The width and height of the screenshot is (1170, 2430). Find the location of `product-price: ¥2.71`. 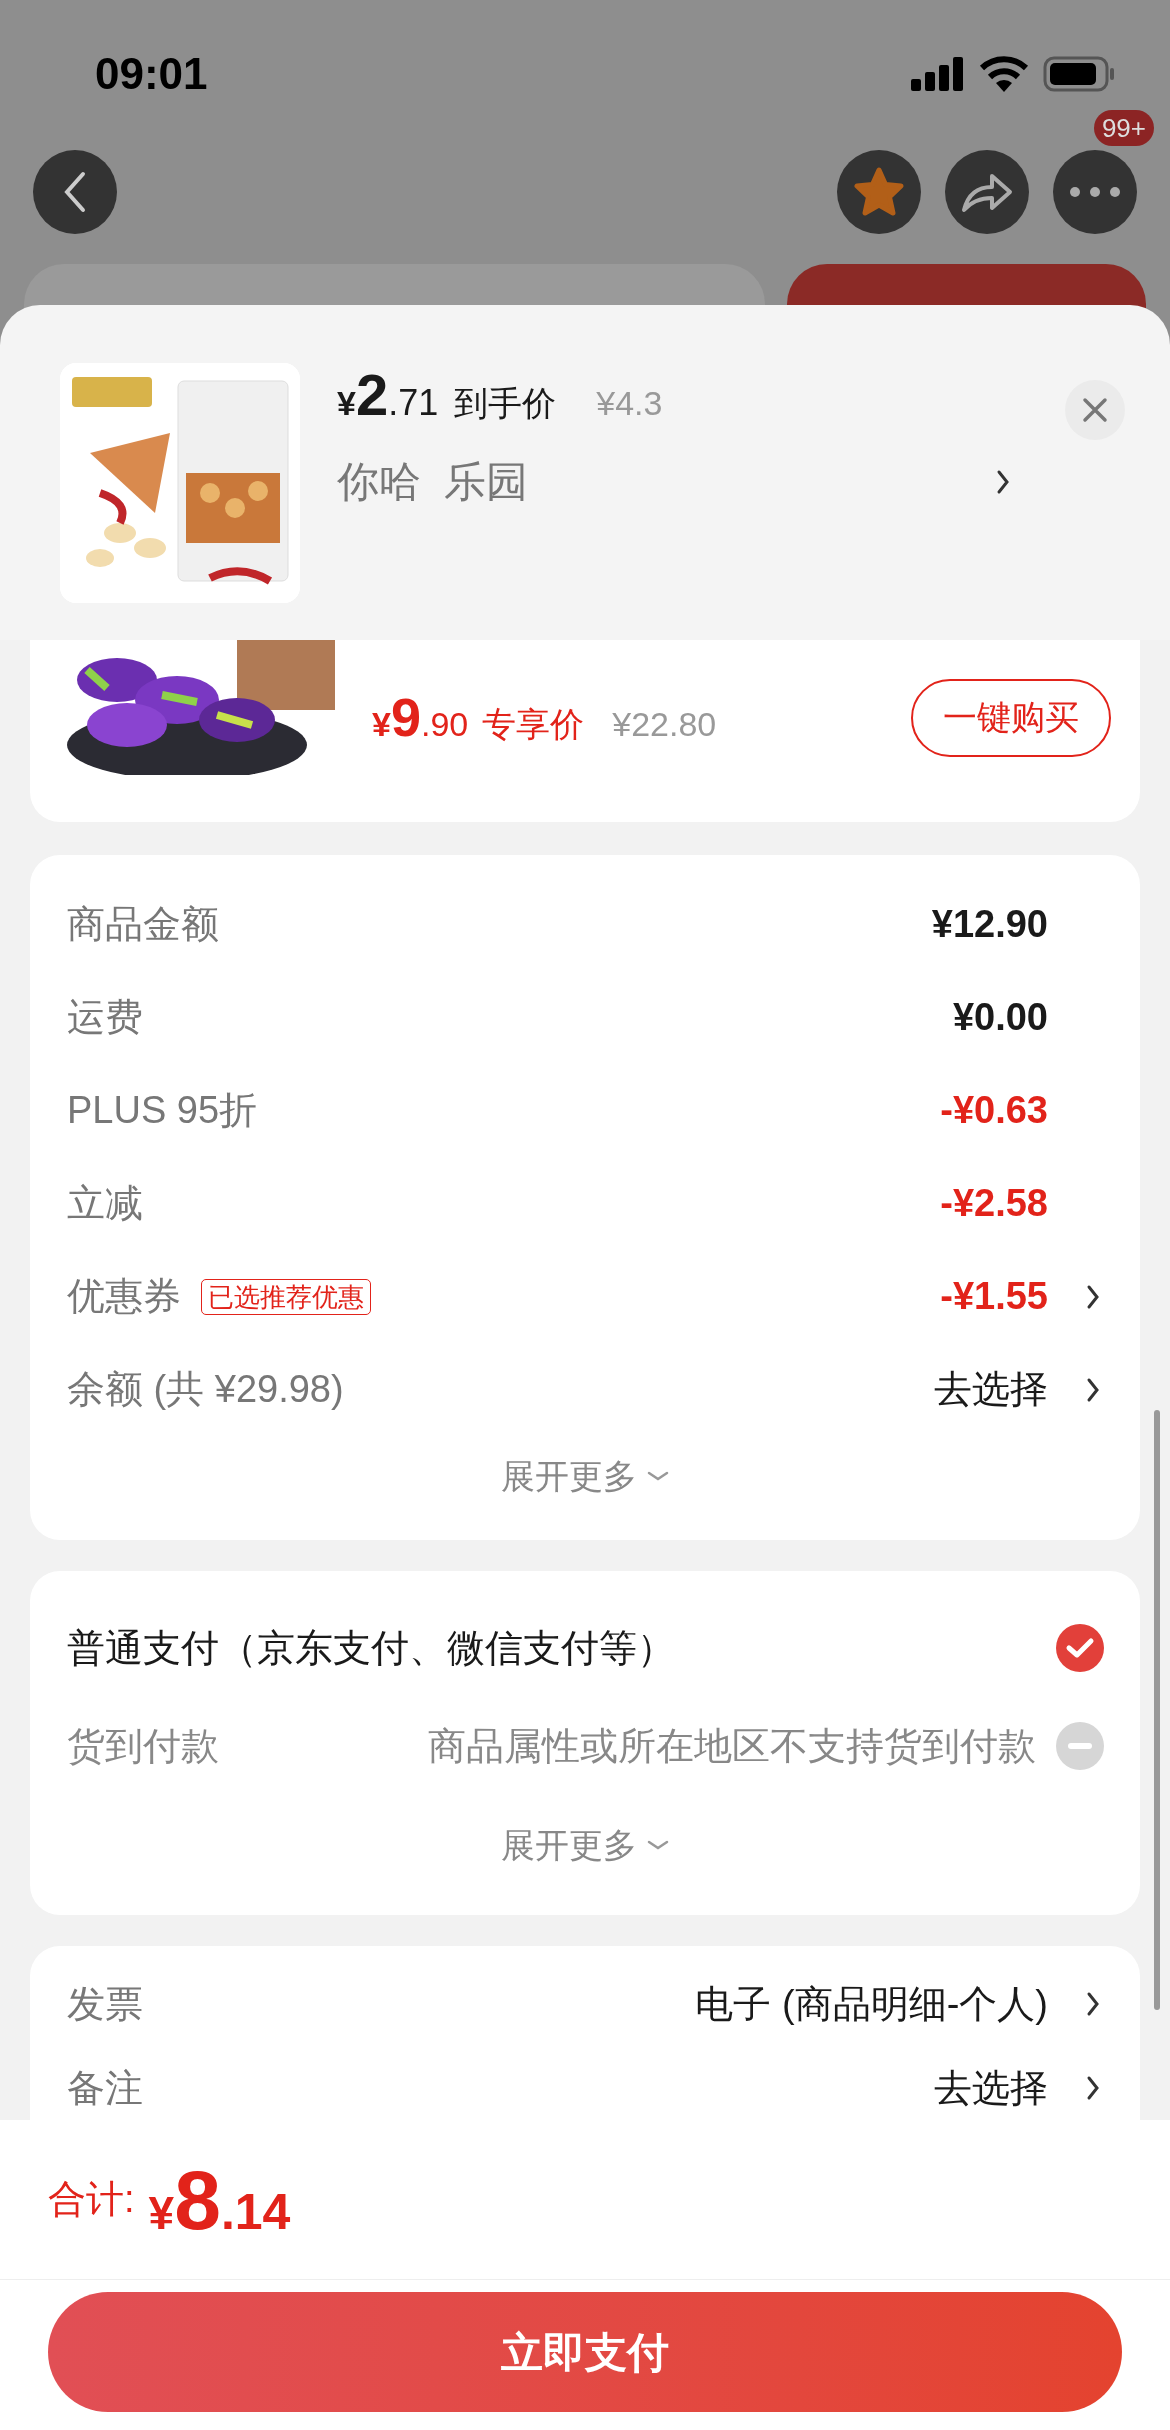

product-price: ¥2.71 is located at coordinates (388, 395).